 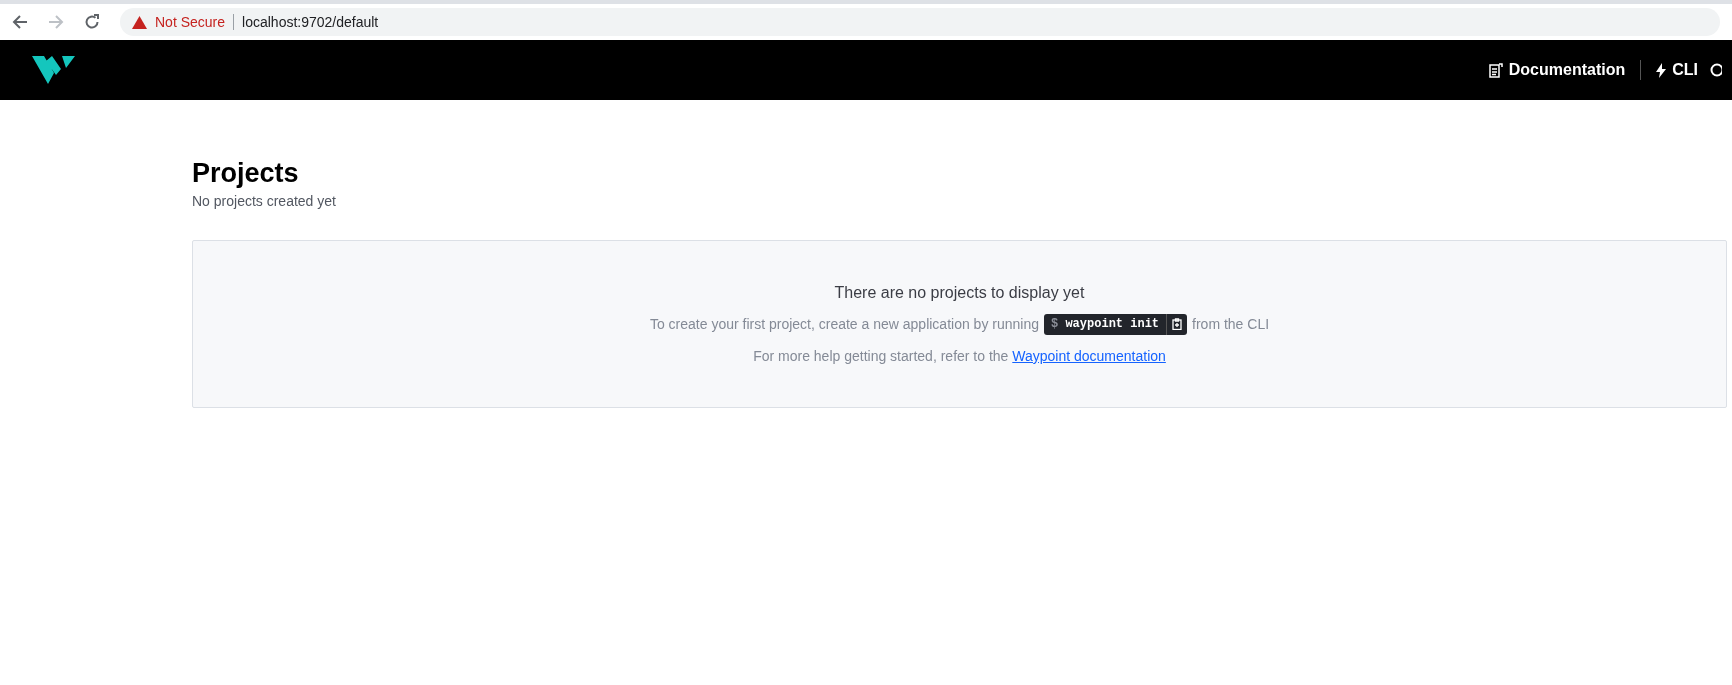 What do you see at coordinates (310, 22) in the screenshot?
I see `url-text: localhost:9702/default` at bounding box center [310, 22].